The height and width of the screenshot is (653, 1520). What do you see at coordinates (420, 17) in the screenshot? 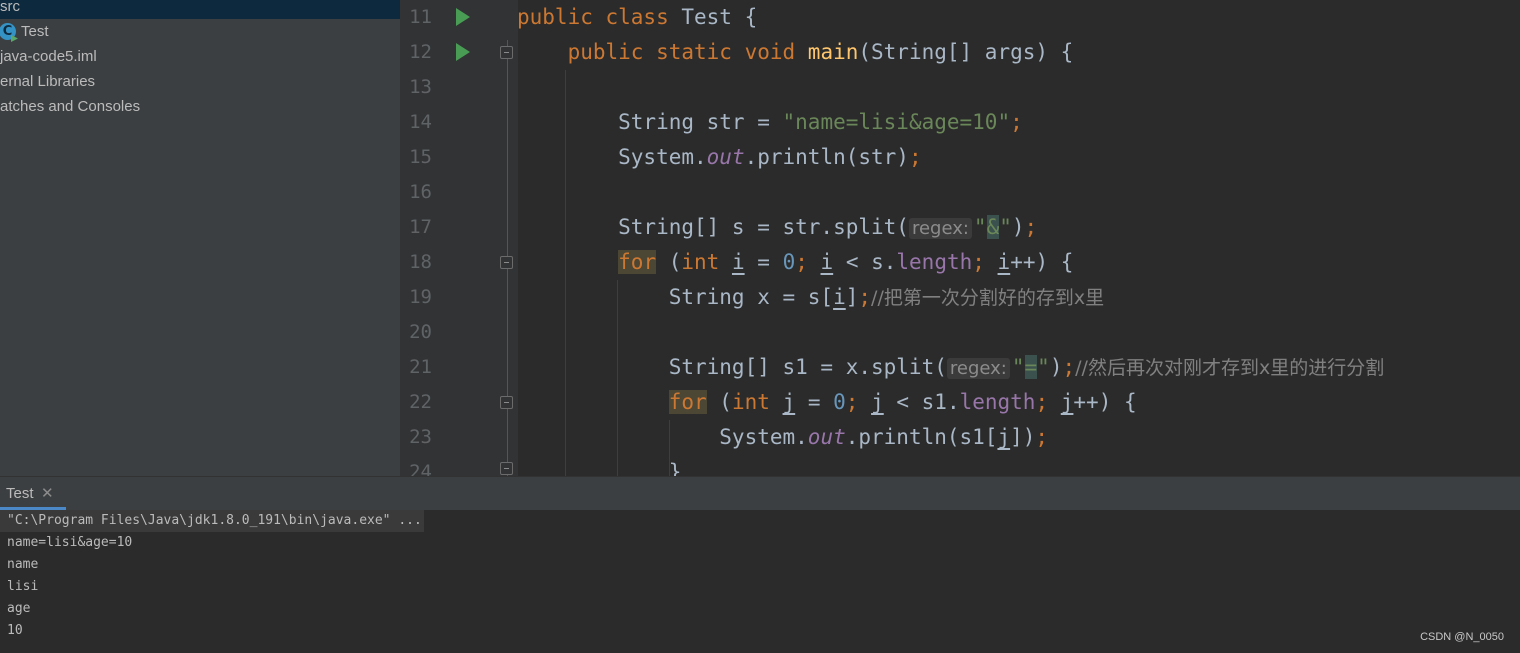
I see `line-number: 11` at bounding box center [420, 17].